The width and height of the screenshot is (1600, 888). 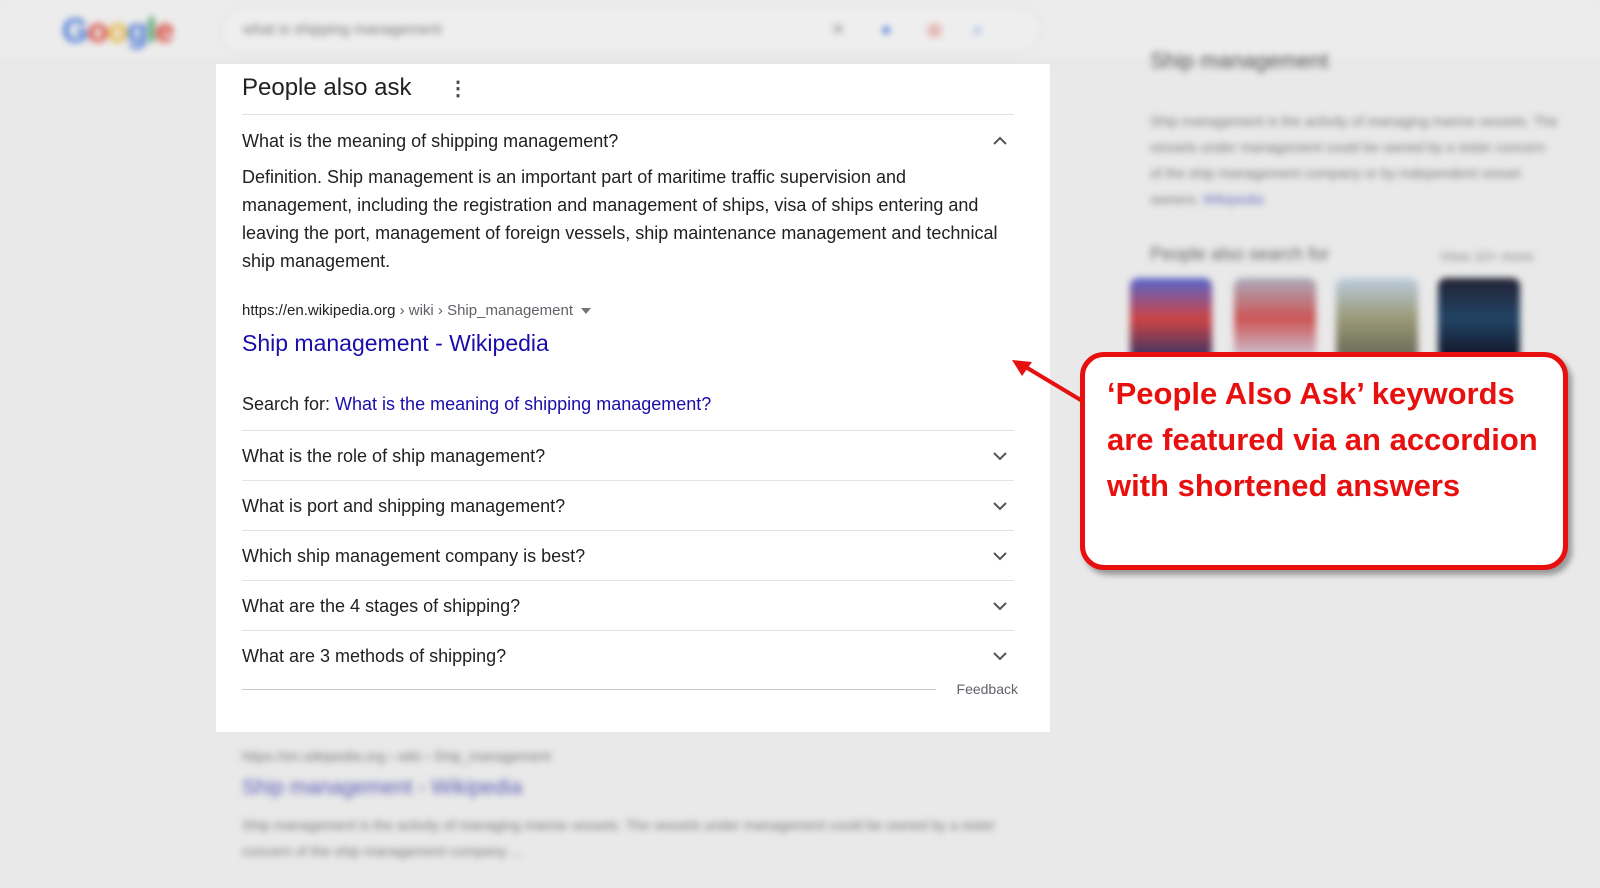 I want to click on source-domain: https://en.wikipedia.org, so click(x=319, y=310).